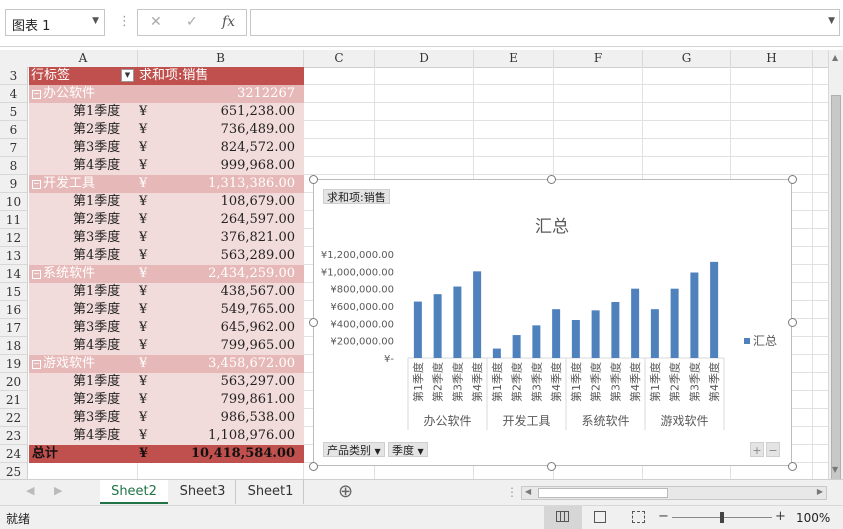 The height and width of the screenshot is (529, 843). What do you see at coordinates (166, 220) in the screenshot?
I see `pivot-item-row: 第2季度 ¥264,597.00` at bounding box center [166, 220].